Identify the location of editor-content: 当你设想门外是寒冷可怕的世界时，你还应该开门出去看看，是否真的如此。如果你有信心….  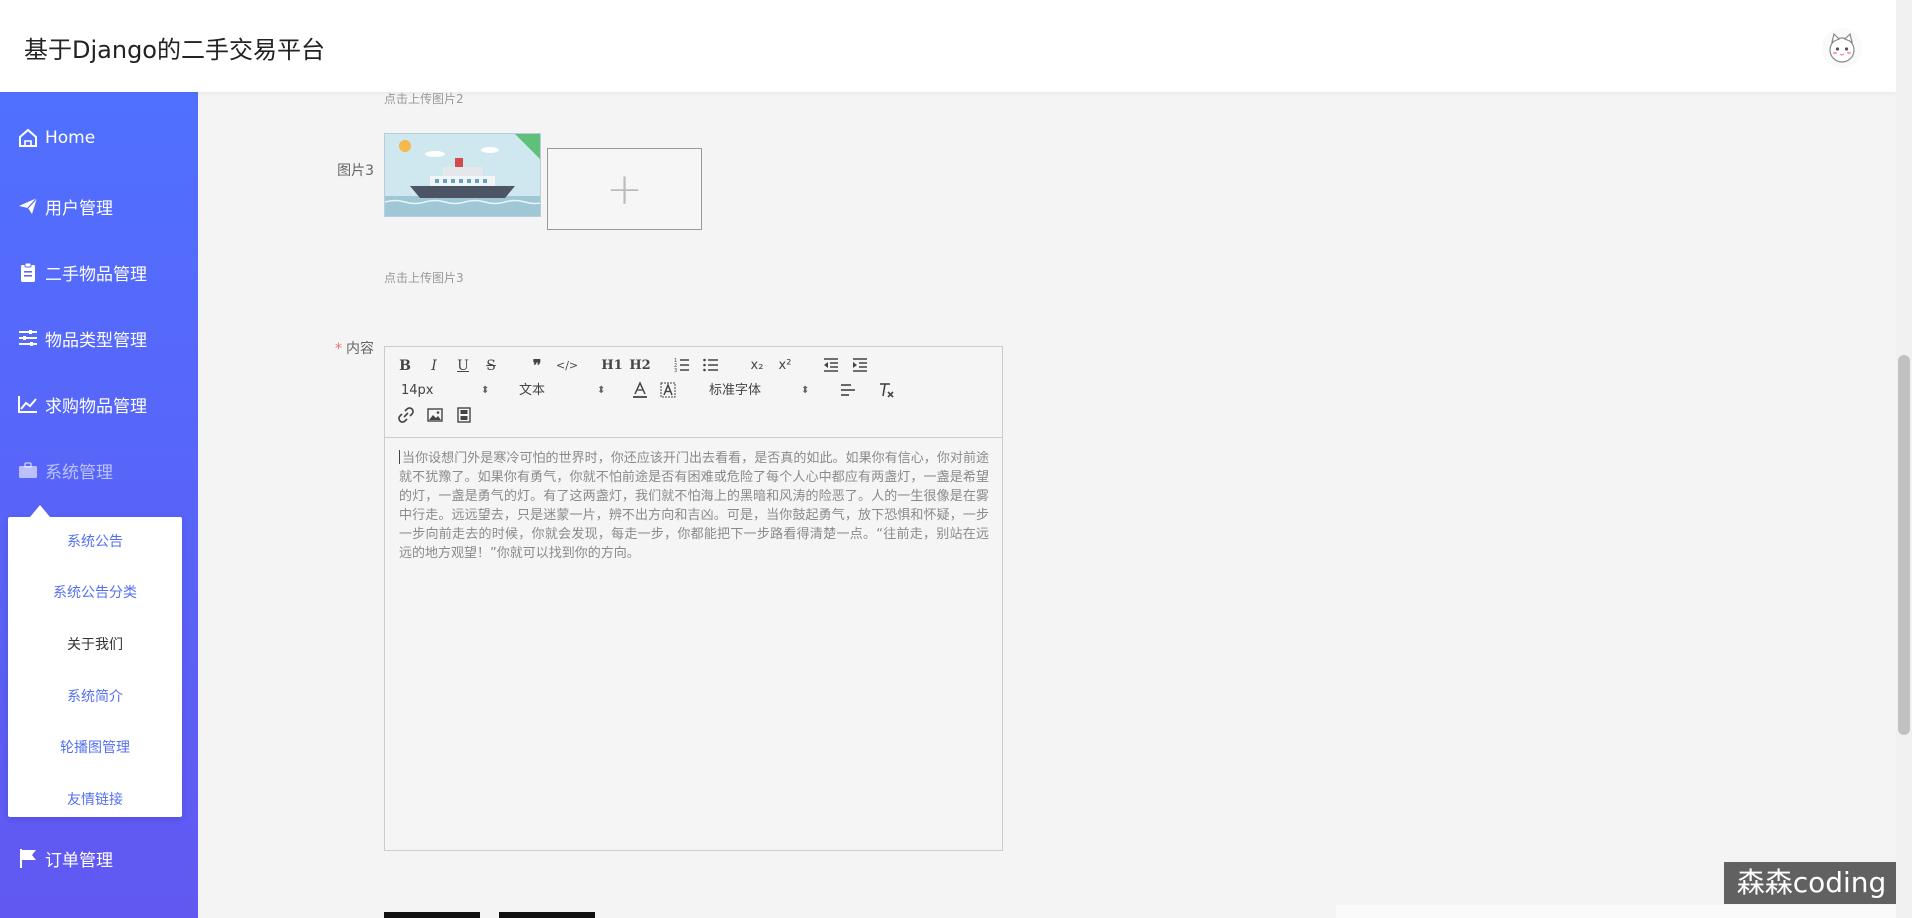
(694, 506).